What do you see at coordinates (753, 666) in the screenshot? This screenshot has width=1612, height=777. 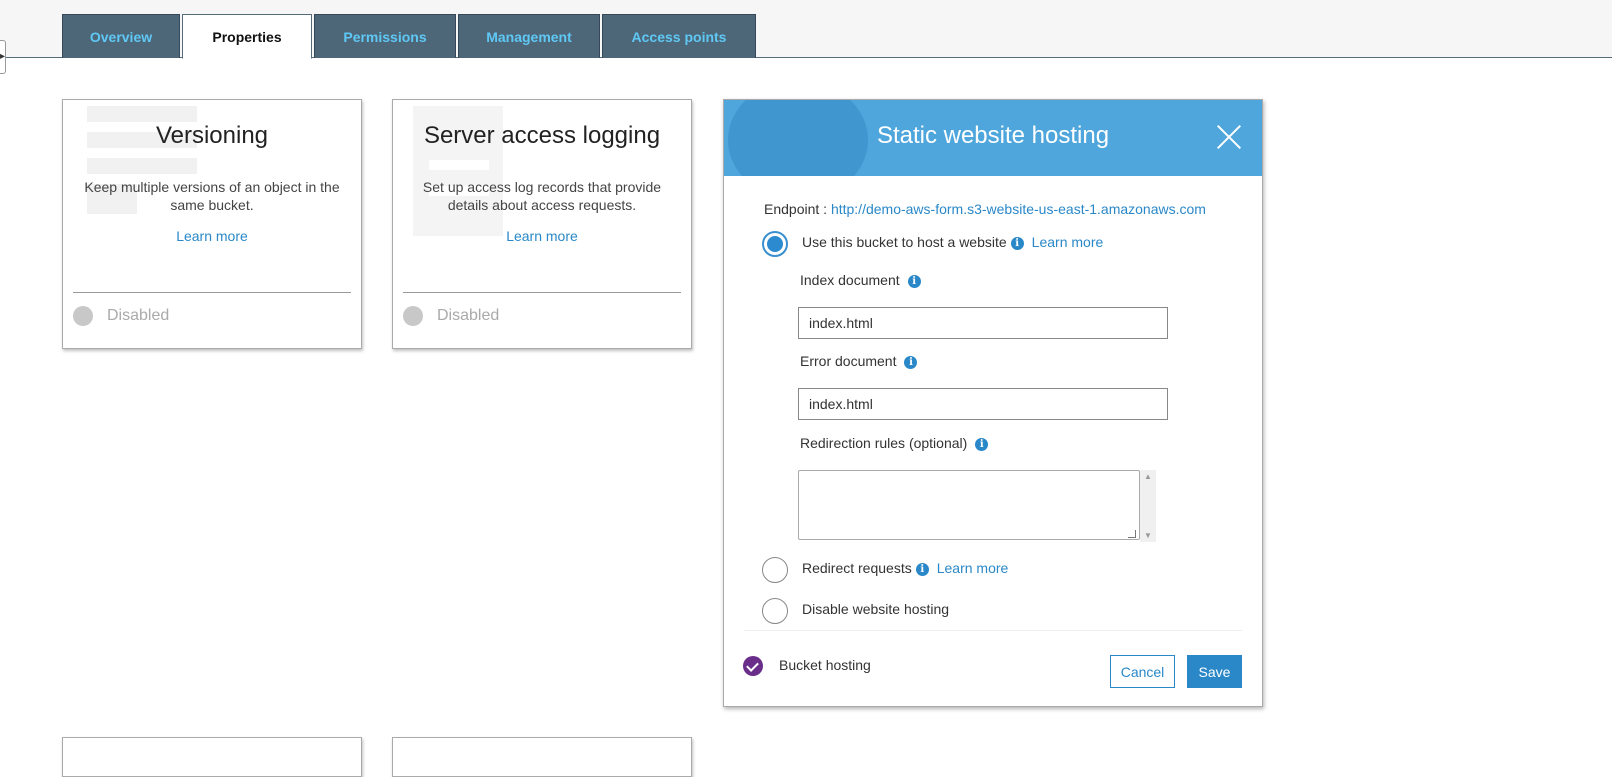 I see `checkmark-icon` at bounding box center [753, 666].